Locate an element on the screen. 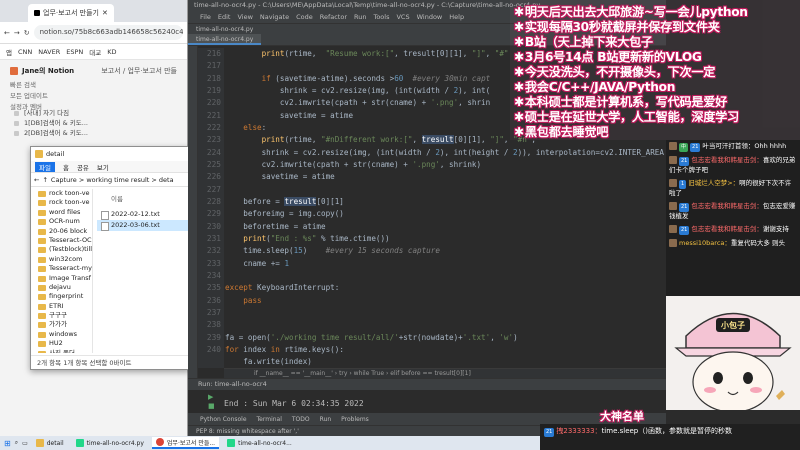 The height and width of the screenshot is (450, 800). sidebar-item-updates: 모든 업데이트 is located at coordinates (93, 96).